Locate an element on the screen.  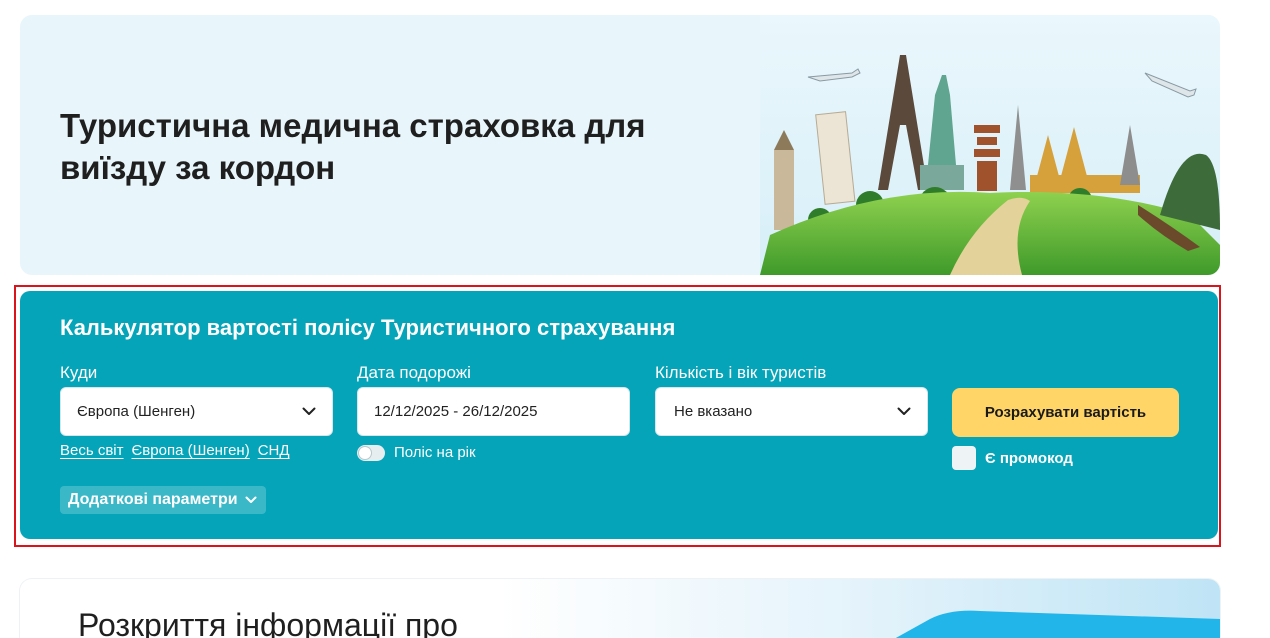
trip-dates-label: Дата подорожі is located at coordinates (414, 372).